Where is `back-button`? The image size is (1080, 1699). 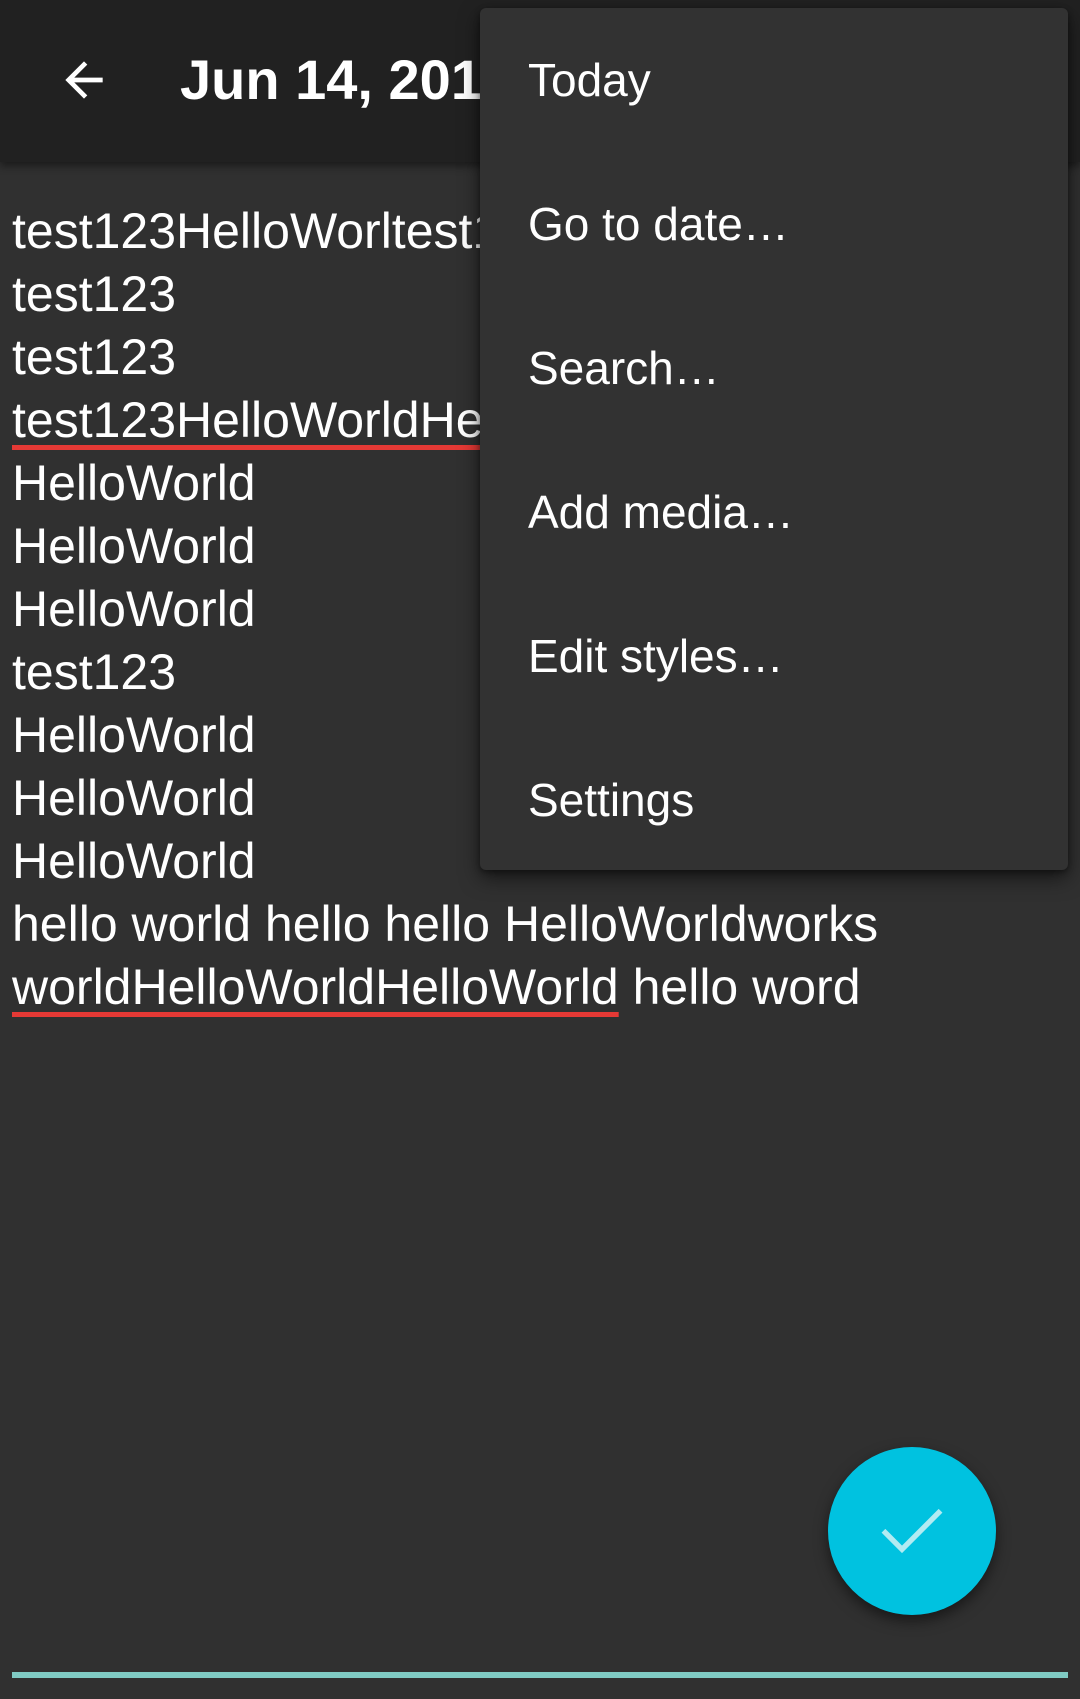 back-button is located at coordinates (84, 80).